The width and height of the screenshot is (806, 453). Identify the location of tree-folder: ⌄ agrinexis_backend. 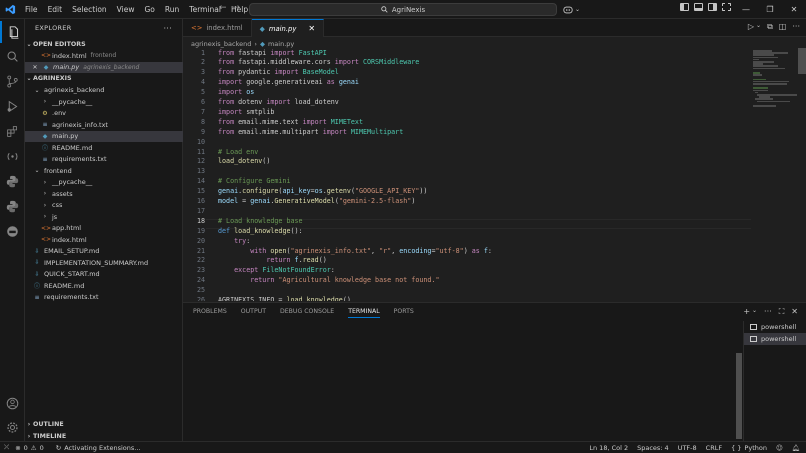
(104, 91).